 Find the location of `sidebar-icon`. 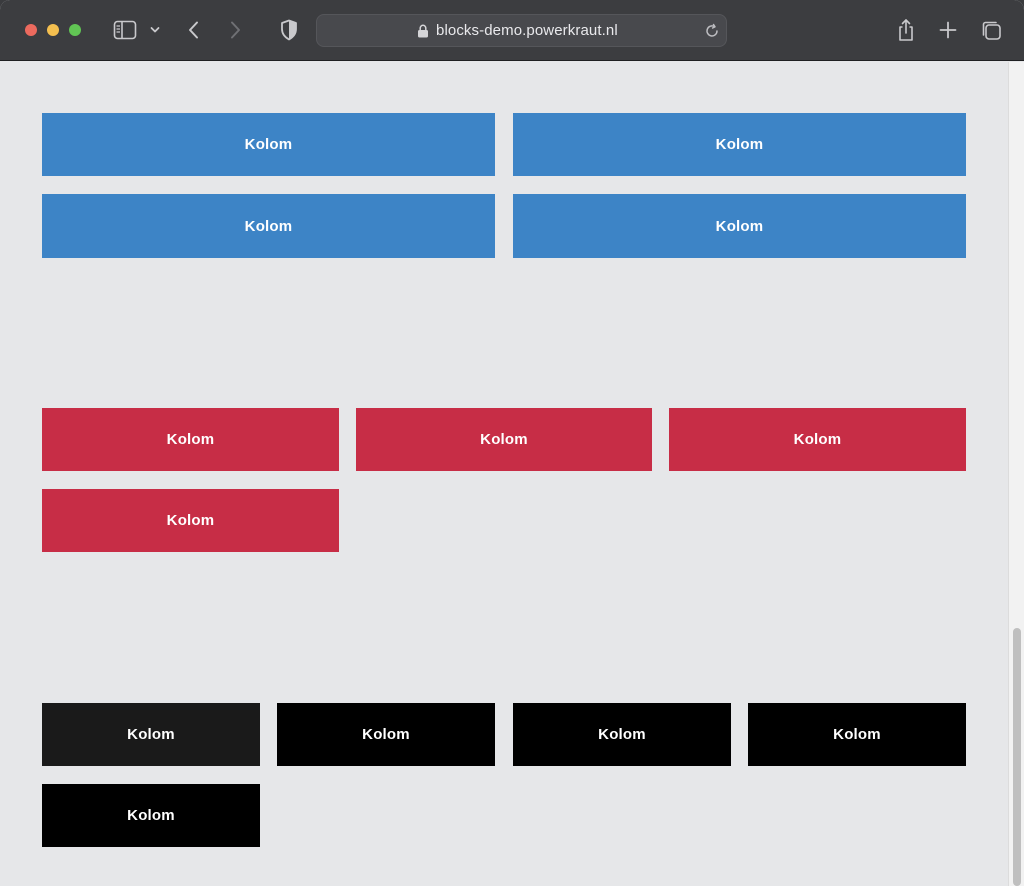

sidebar-icon is located at coordinates (125, 30).